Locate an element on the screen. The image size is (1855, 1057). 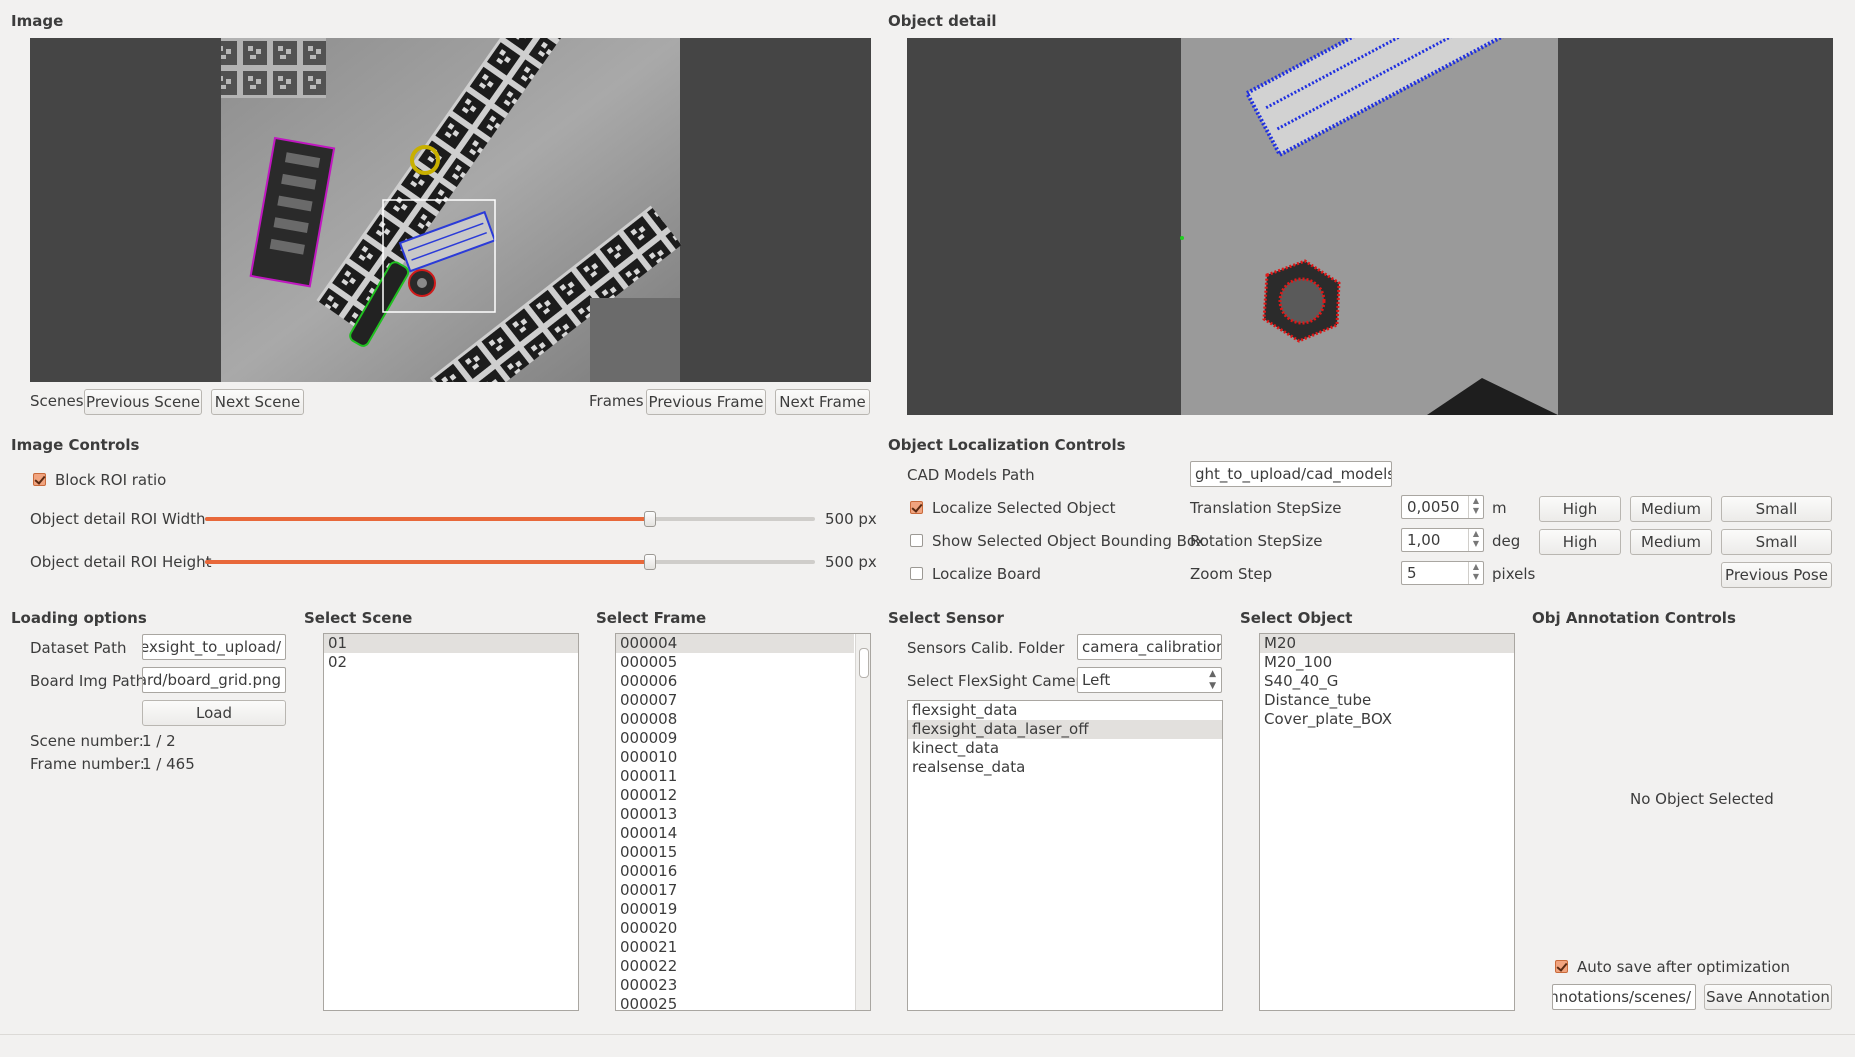
list-item: 000016 is located at coordinates (735, 871).